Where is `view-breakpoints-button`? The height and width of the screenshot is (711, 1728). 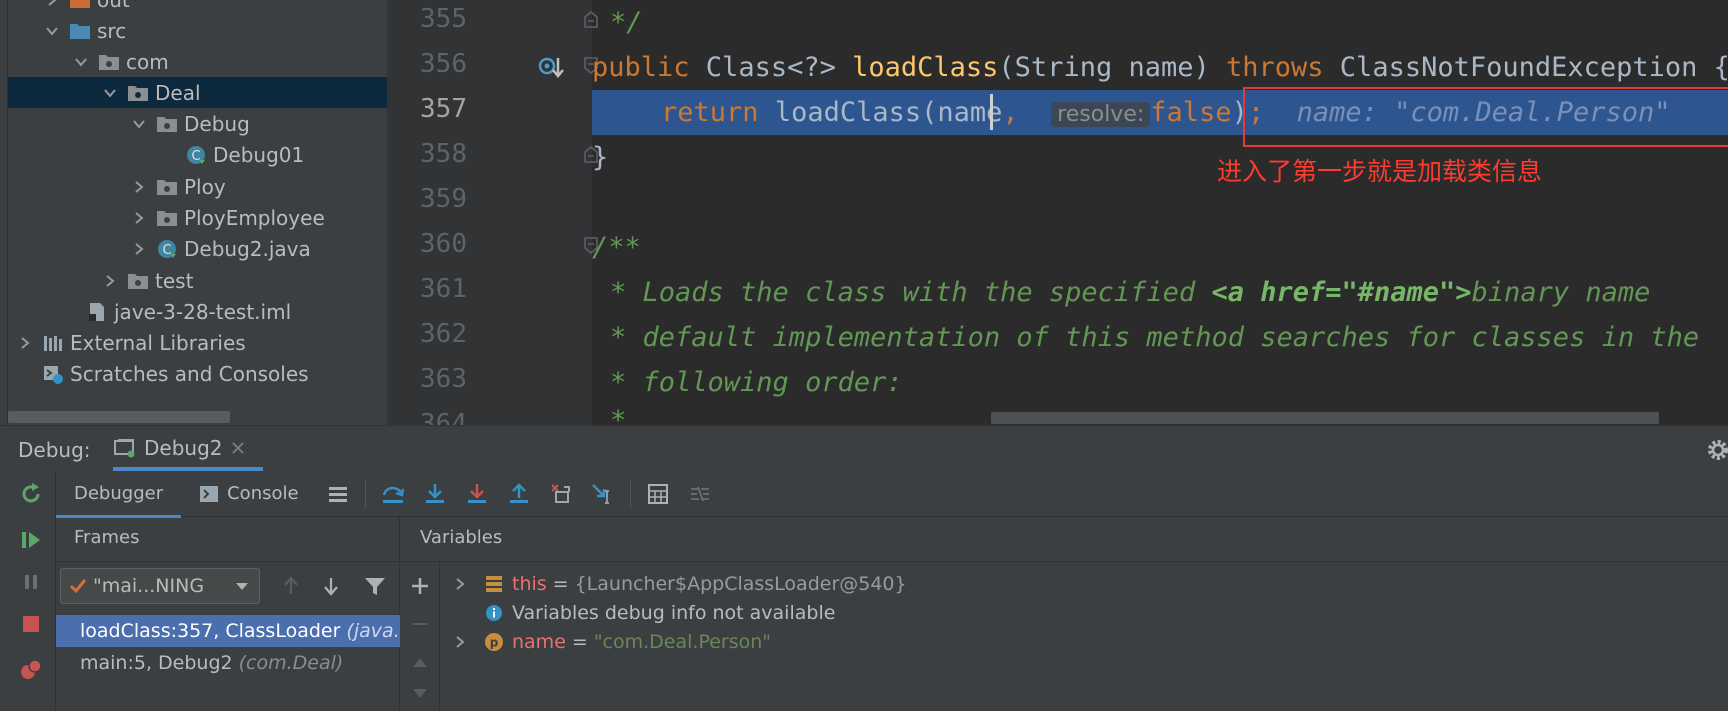 view-breakpoints-button is located at coordinates (31, 670).